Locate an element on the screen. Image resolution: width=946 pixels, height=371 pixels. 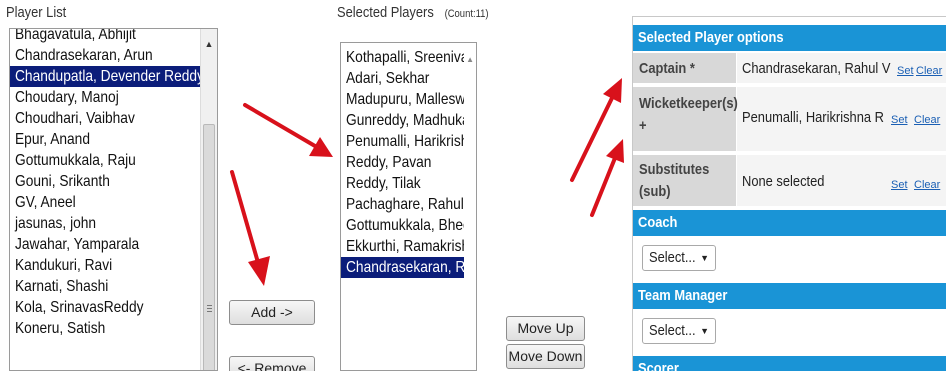
coach-select: Select... ▼ is located at coordinates (679, 258).